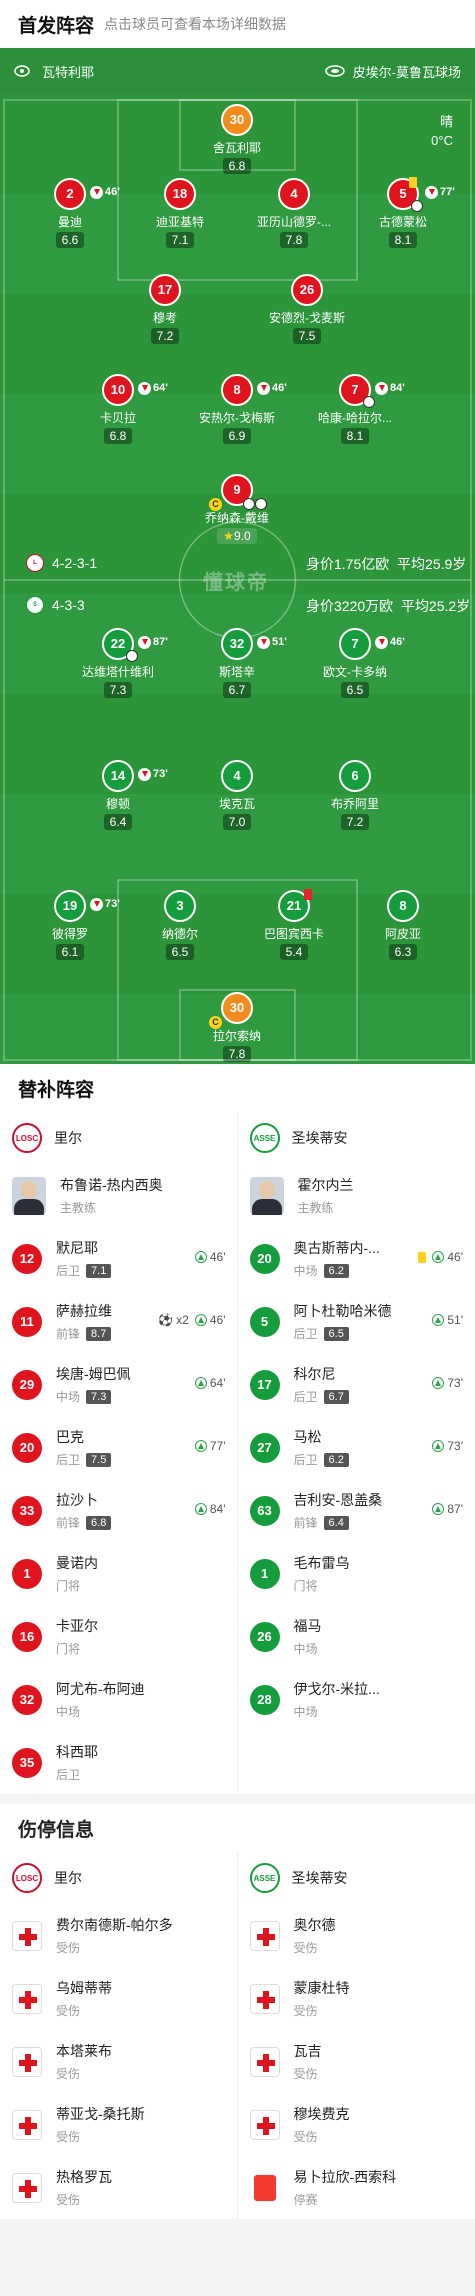  Describe the element at coordinates (120, 663) in the screenshot. I see `away-player: 22 87' 达维塔什维利 7.3` at that location.